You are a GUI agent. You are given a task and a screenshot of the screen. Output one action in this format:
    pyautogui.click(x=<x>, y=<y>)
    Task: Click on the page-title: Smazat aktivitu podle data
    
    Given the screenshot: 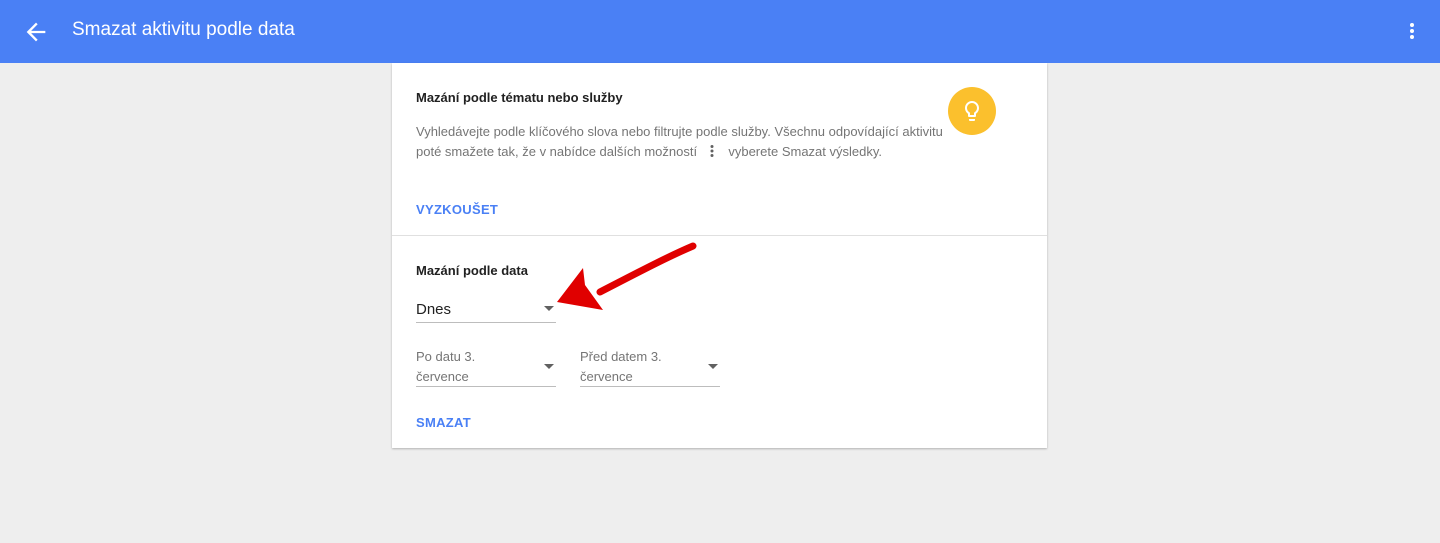 What is the action you would take?
    pyautogui.click(x=183, y=29)
    